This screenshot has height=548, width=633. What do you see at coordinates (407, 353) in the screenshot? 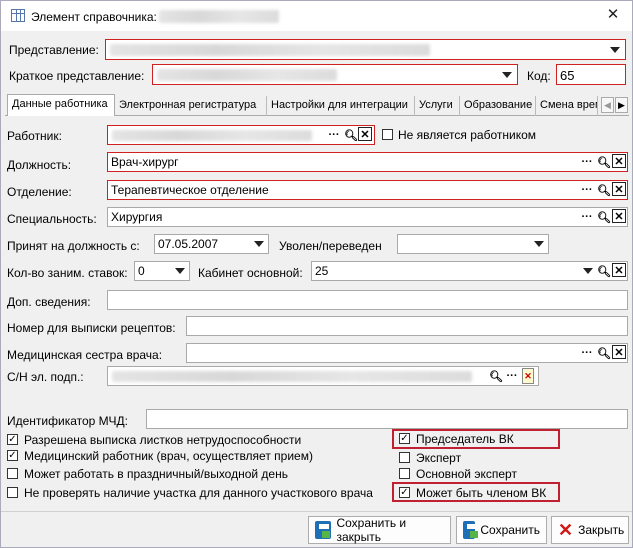
I see `nurse-input: ··· 🔍︎ ✕` at bounding box center [407, 353].